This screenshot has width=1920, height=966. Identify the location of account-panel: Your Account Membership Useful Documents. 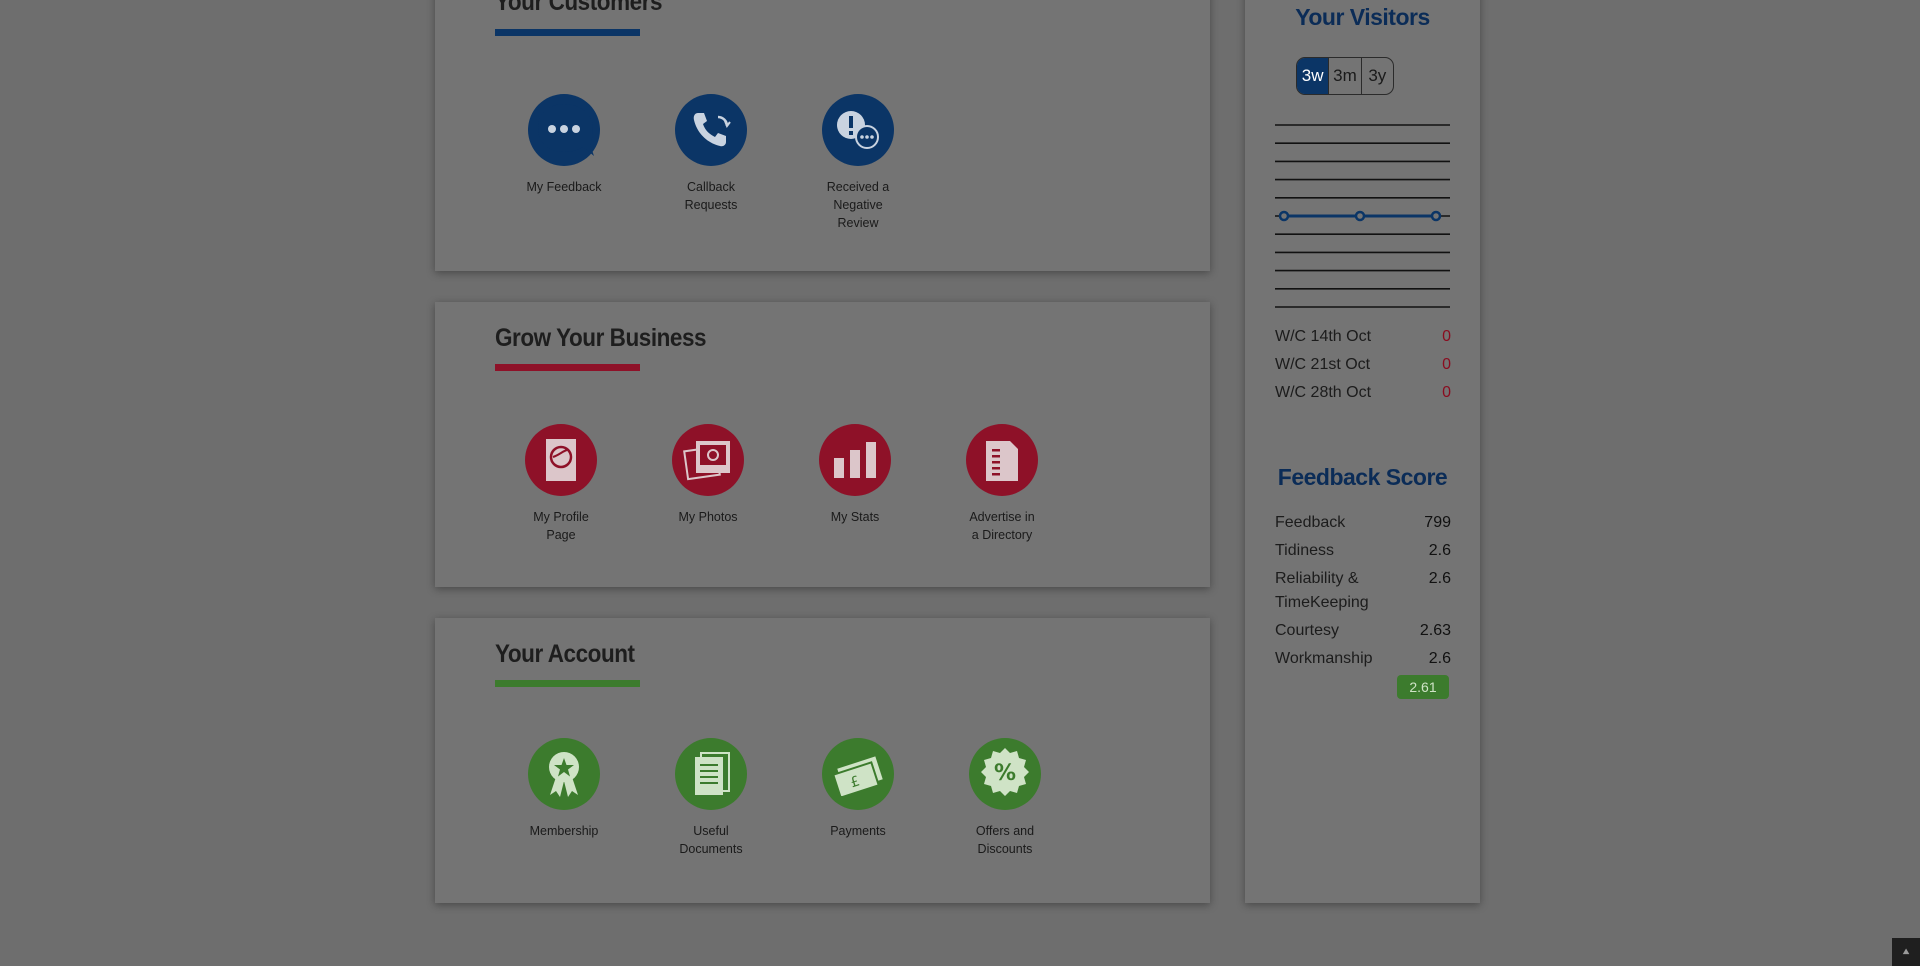
(822, 760).